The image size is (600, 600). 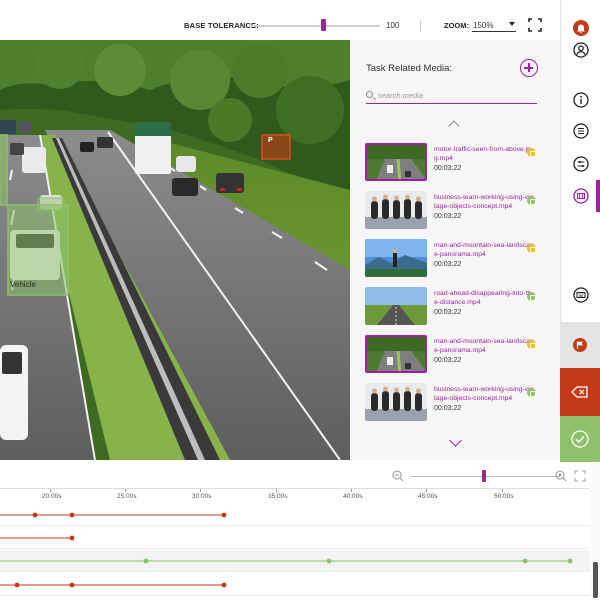 I want to click on timeline-scrollbar, so click(x=595, y=531).